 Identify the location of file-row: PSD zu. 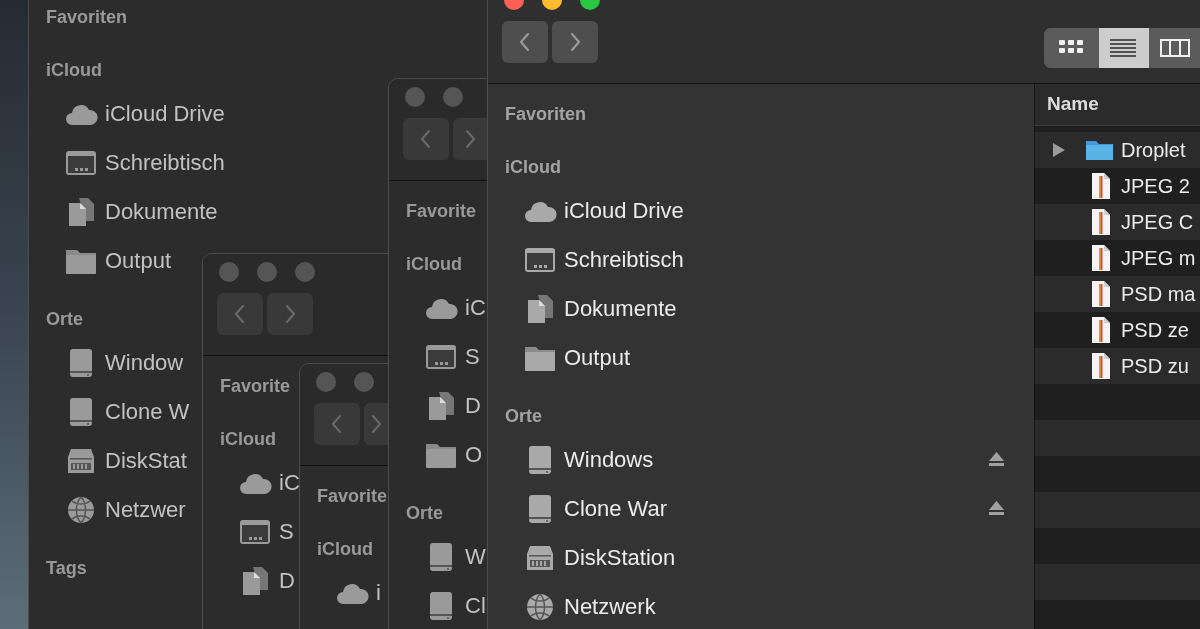
(1117, 366).